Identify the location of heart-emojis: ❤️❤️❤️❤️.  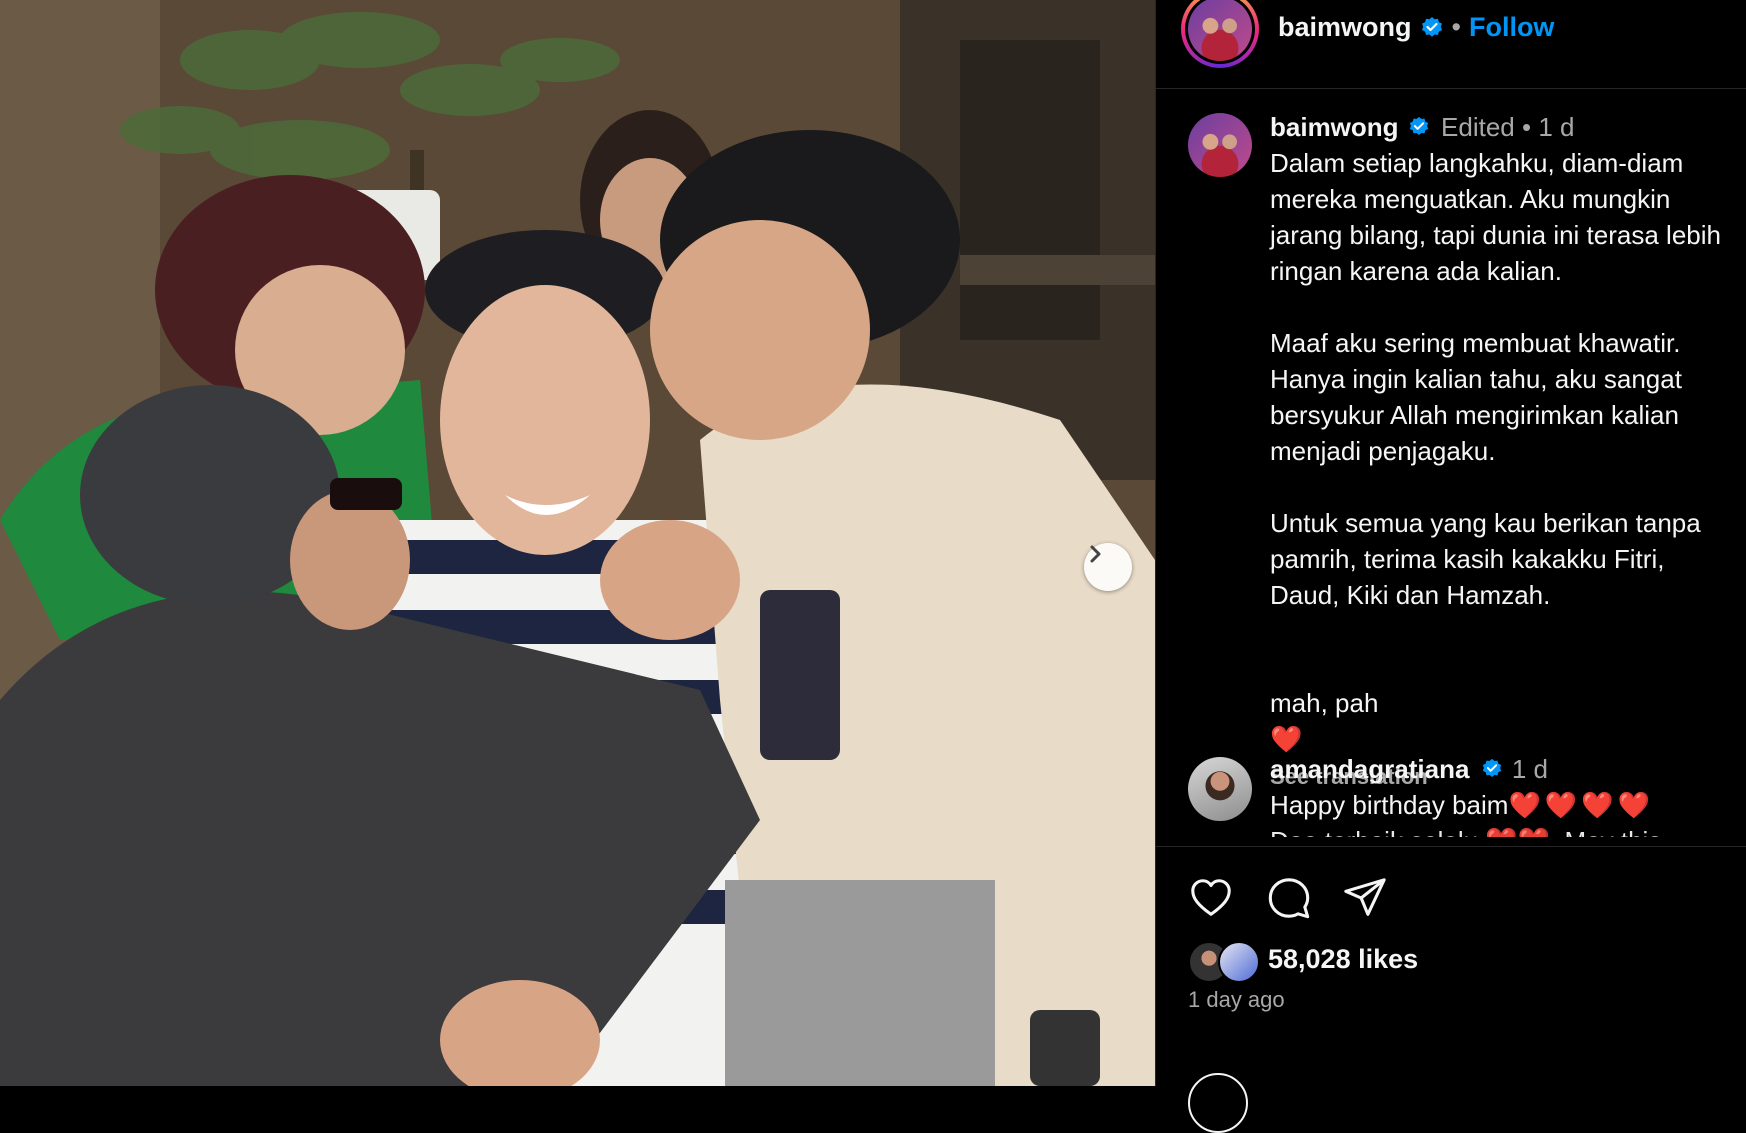
(1581, 805).